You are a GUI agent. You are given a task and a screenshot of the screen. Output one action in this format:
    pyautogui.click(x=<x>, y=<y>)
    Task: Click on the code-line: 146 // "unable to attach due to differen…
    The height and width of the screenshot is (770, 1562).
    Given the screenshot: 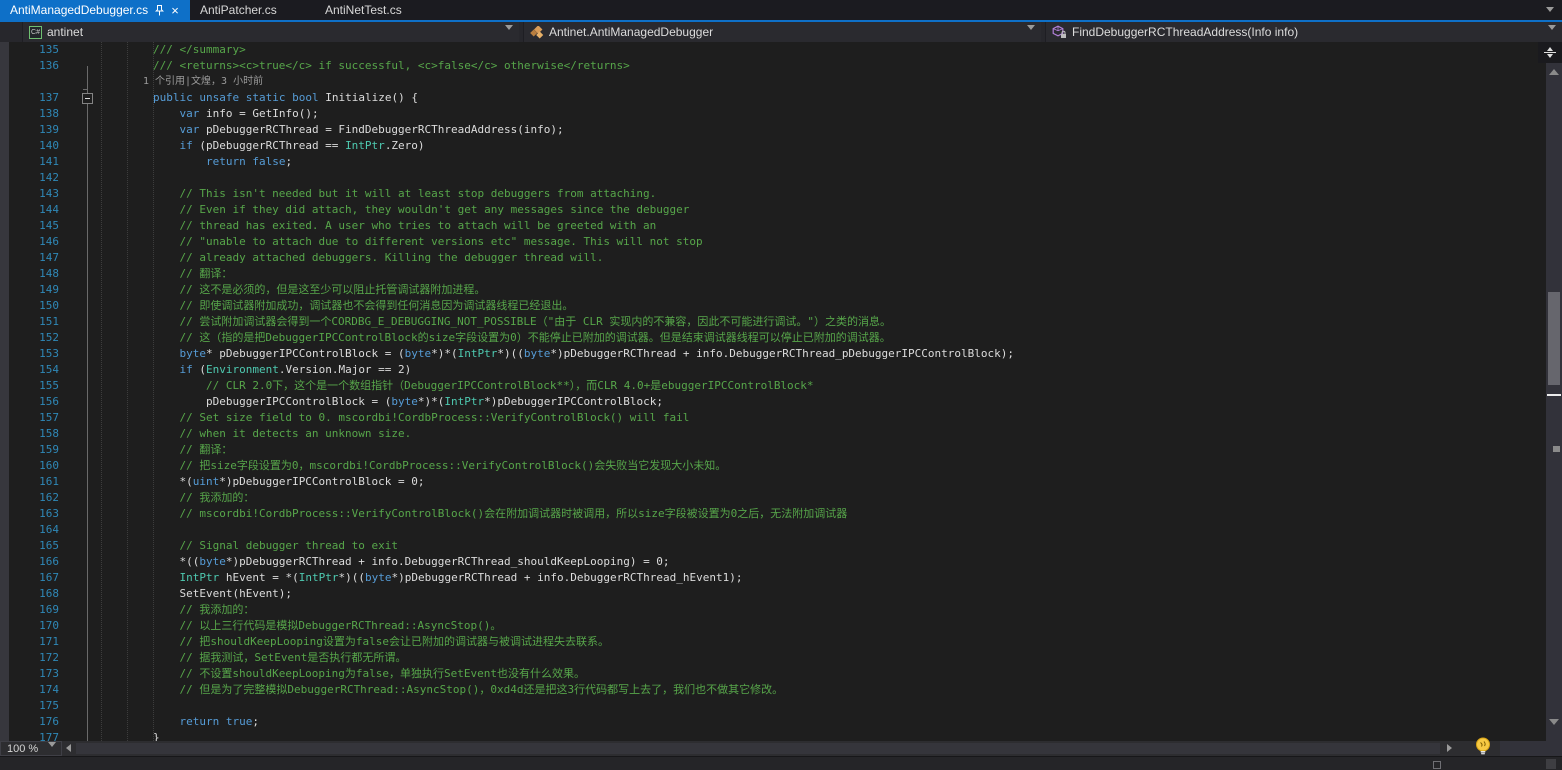 What is the action you would take?
    pyautogui.click(x=773, y=242)
    